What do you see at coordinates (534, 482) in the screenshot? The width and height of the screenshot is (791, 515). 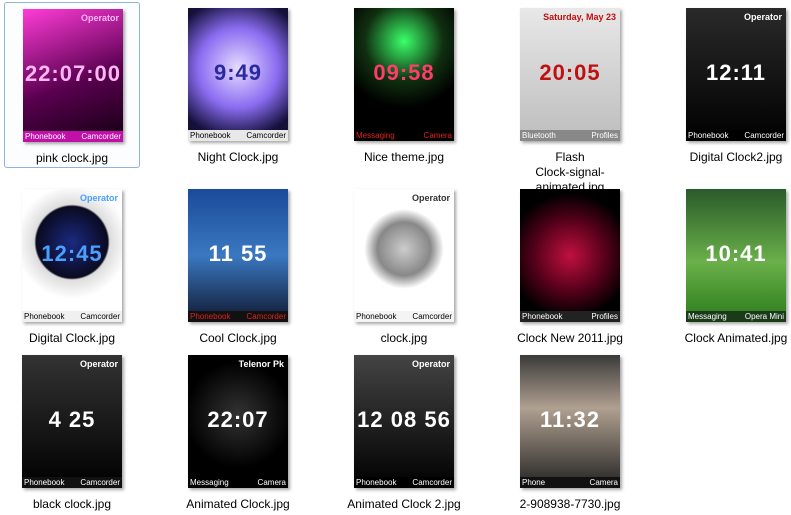 I see `thumb-left-key: Phone` at bounding box center [534, 482].